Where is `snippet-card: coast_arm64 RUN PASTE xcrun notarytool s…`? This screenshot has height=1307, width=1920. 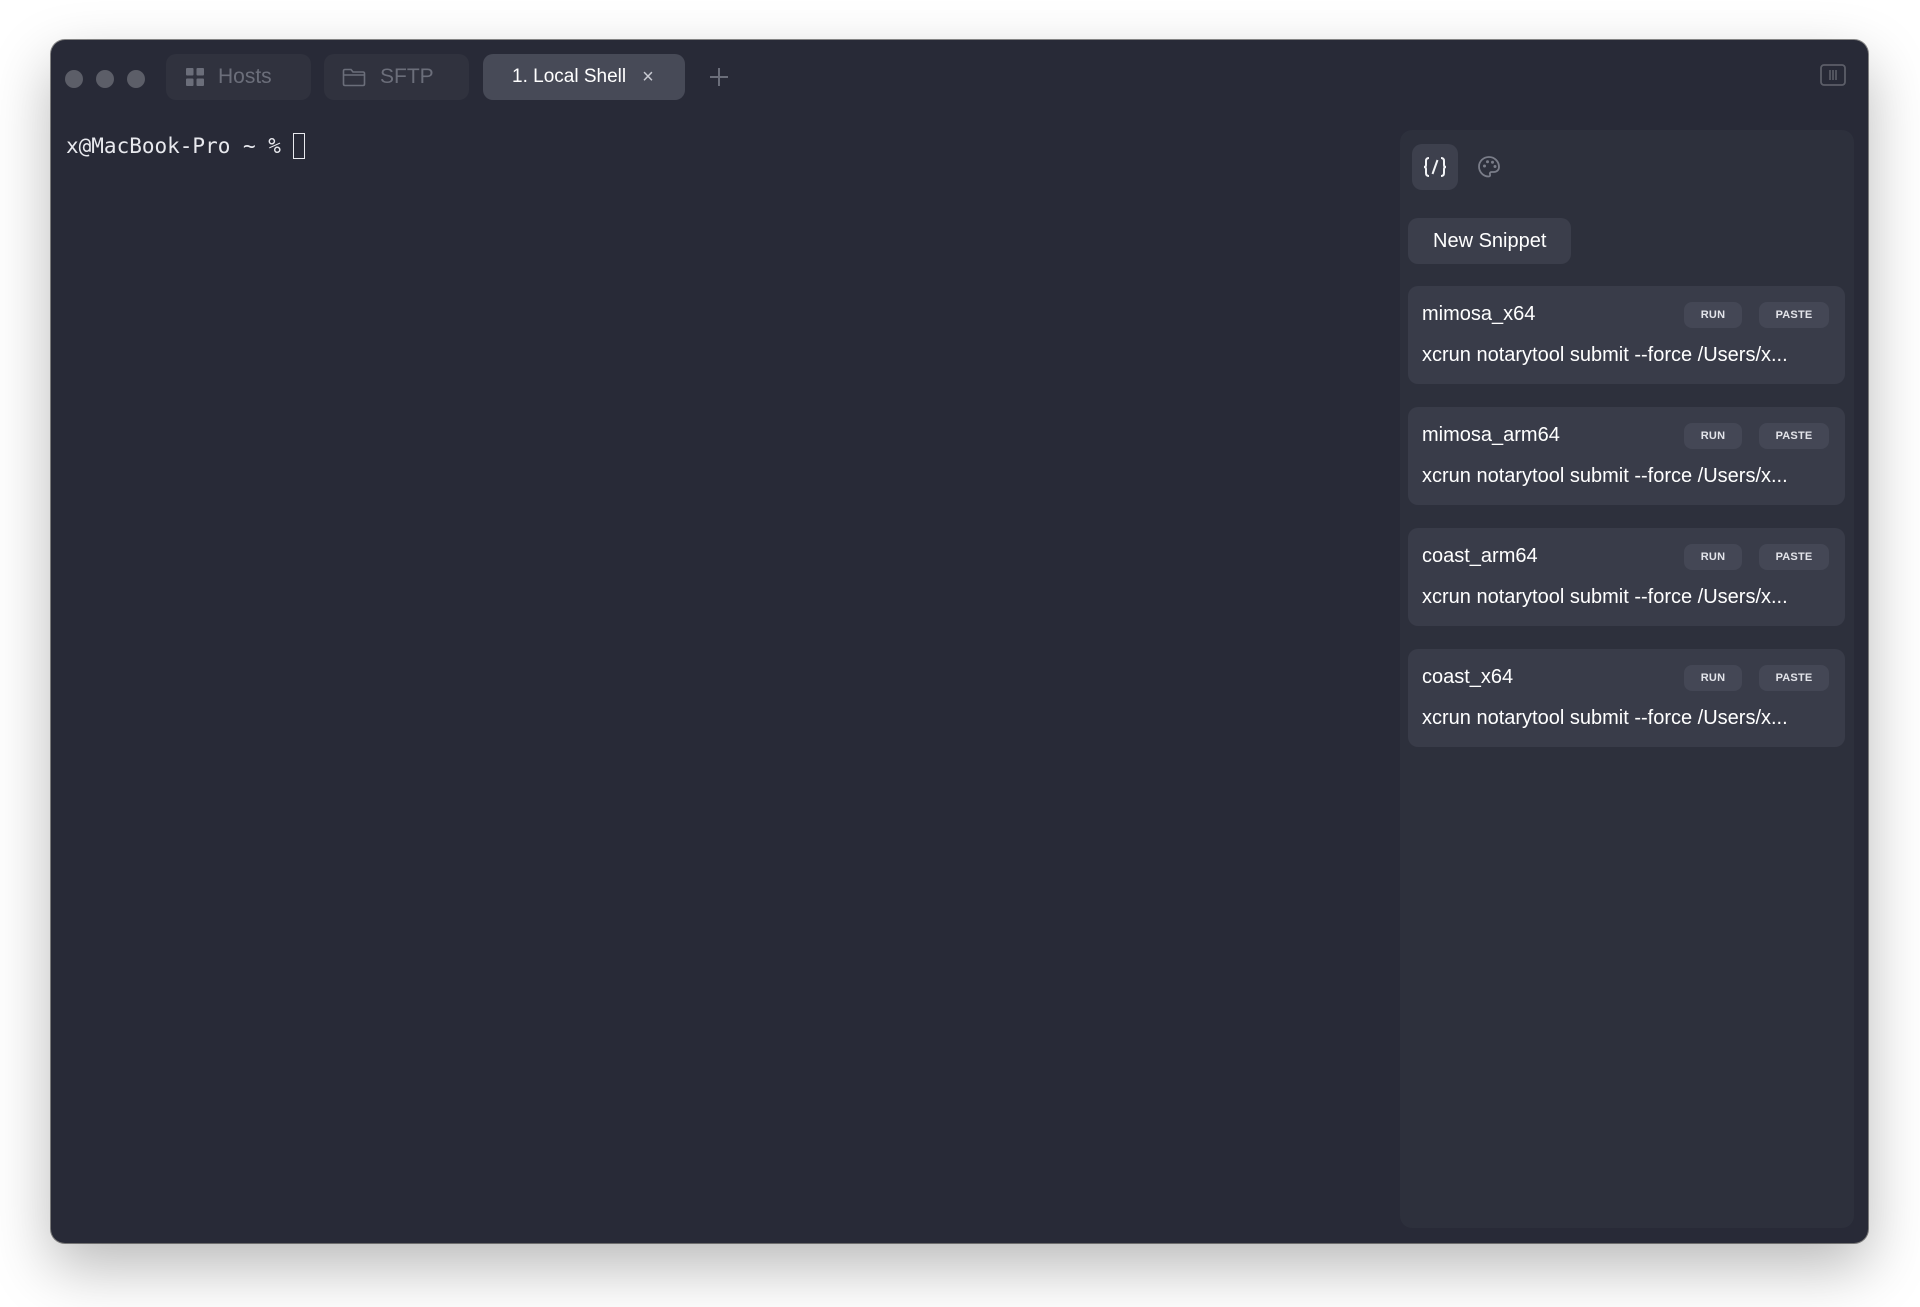
snippet-card: coast_arm64 RUN PASTE xcrun notarytool s… is located at coordinates (1626, 577).